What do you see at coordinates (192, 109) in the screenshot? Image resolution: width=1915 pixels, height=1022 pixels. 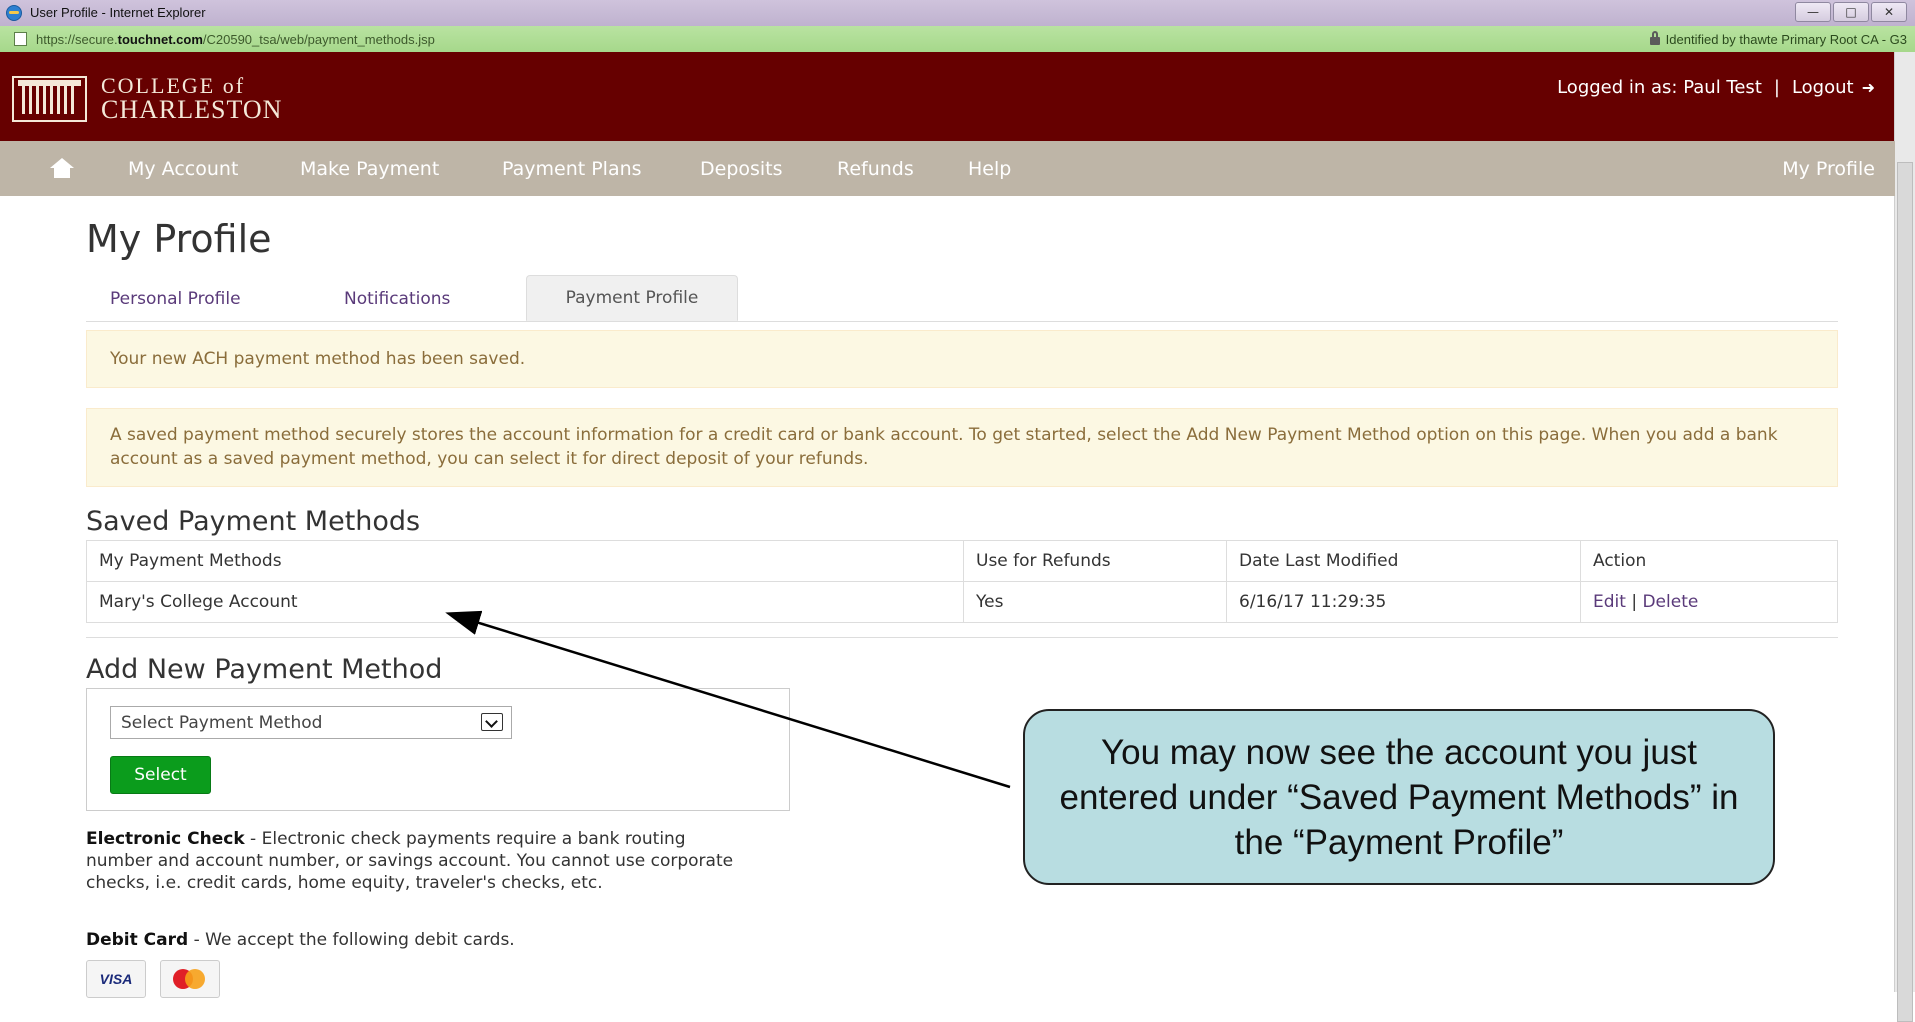 I see `logo-line-2: CHARLESTON` at bounding box center [192, 109].